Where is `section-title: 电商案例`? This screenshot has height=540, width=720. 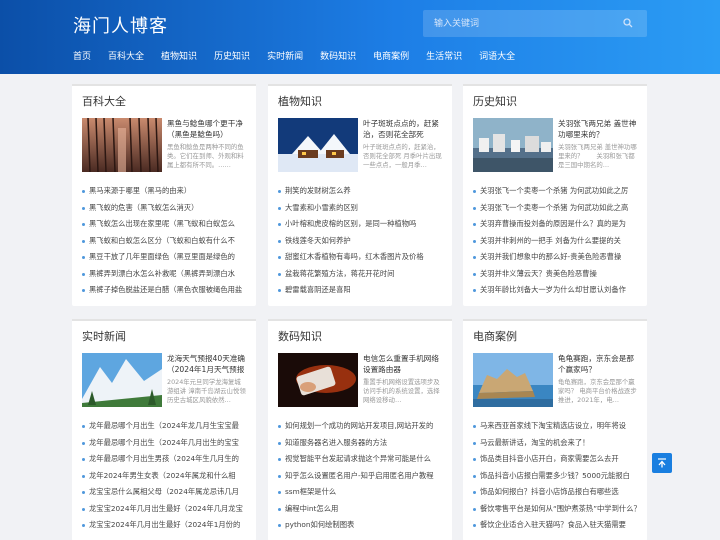
section-title: 电商案例 is located at coordinates (495, 336).